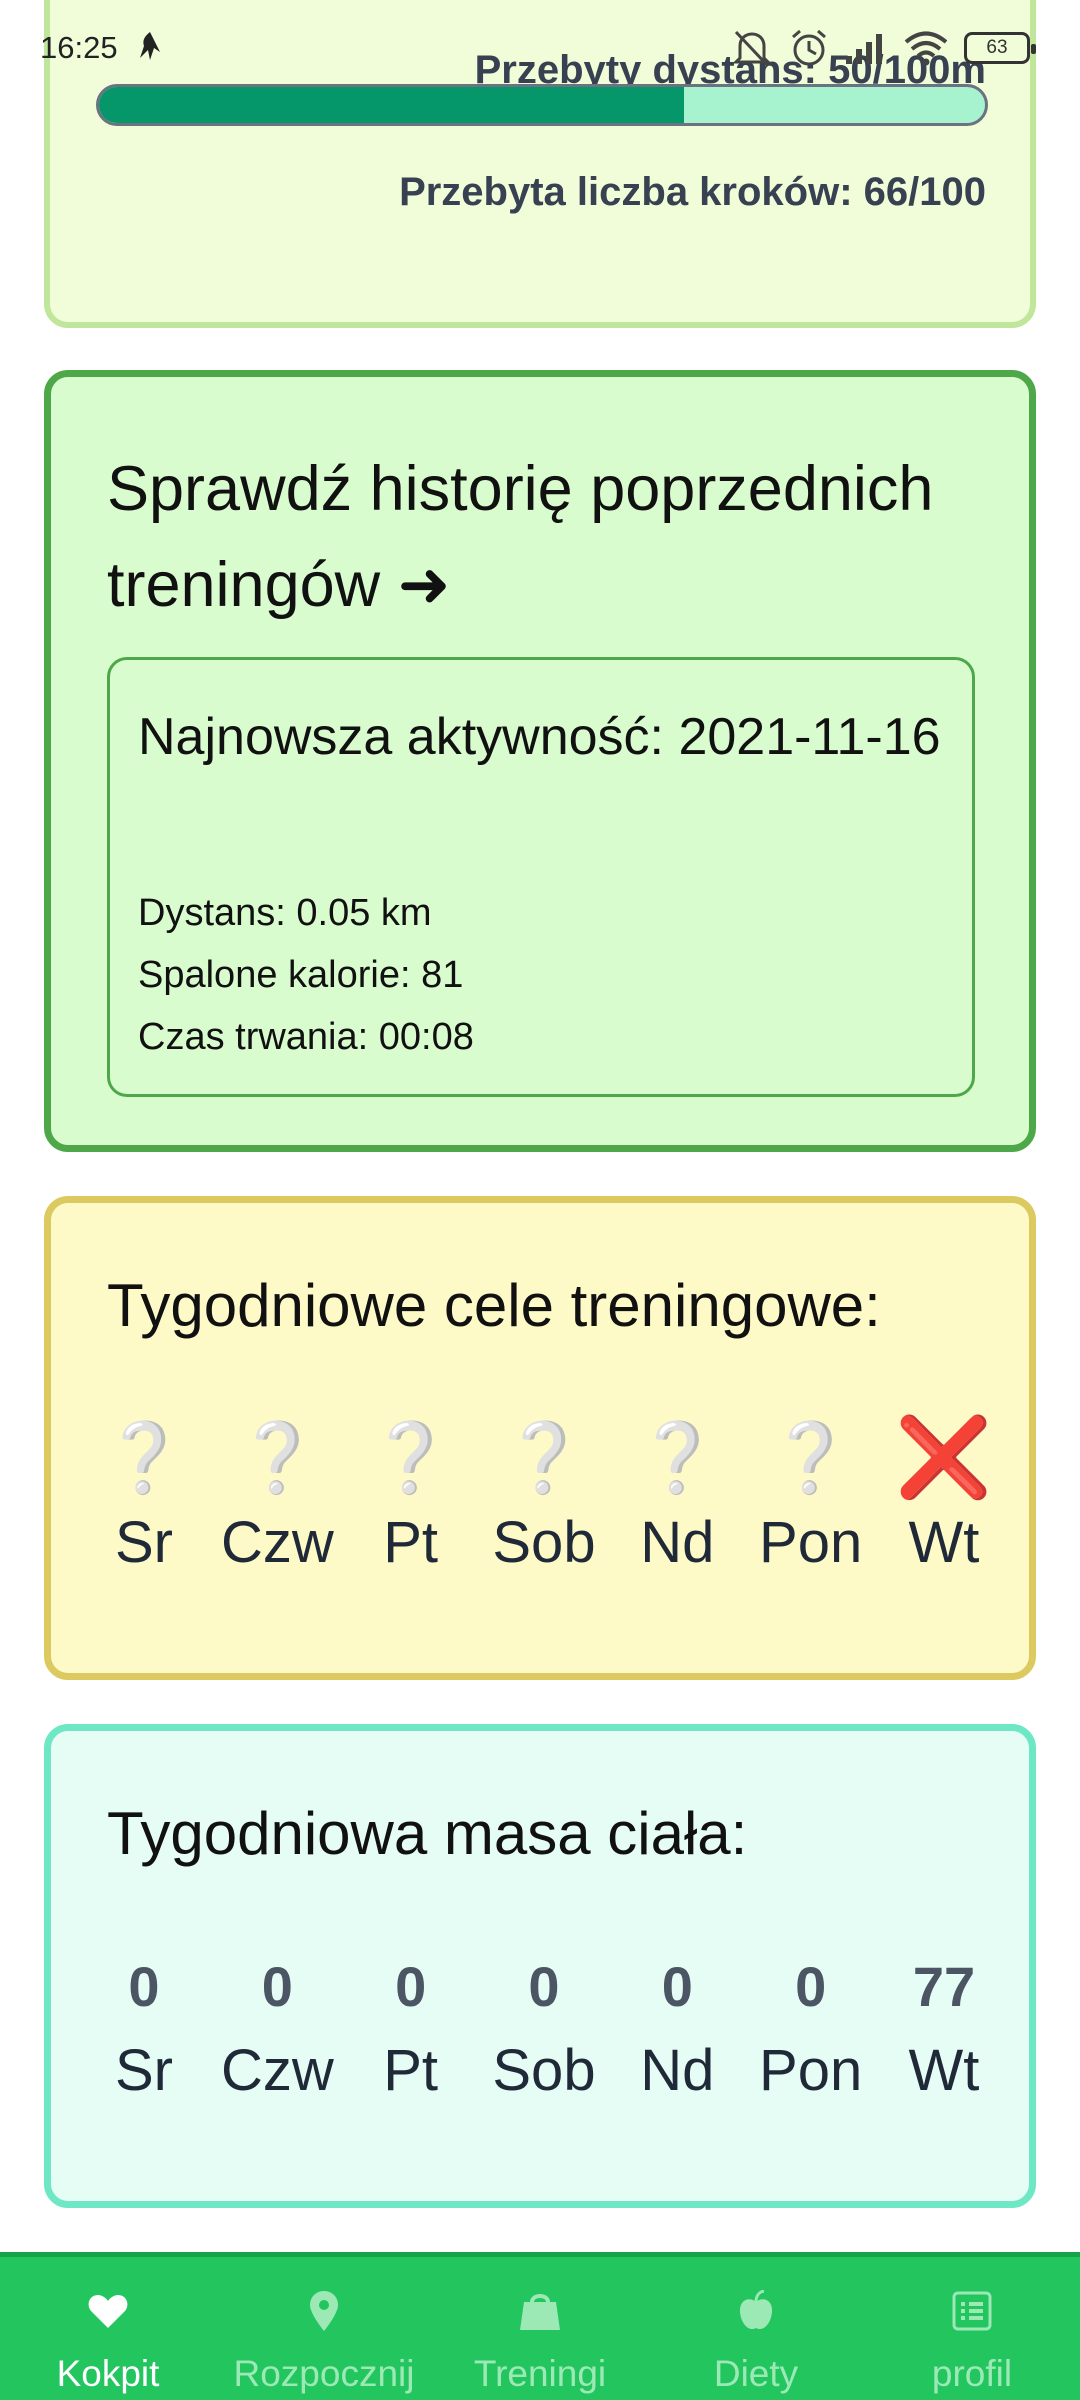 The height and width of the screenshot is (2400, 1080). Describe the element at coordinates (866, 48) in the screenshot. I see `signal-icon` at that location.